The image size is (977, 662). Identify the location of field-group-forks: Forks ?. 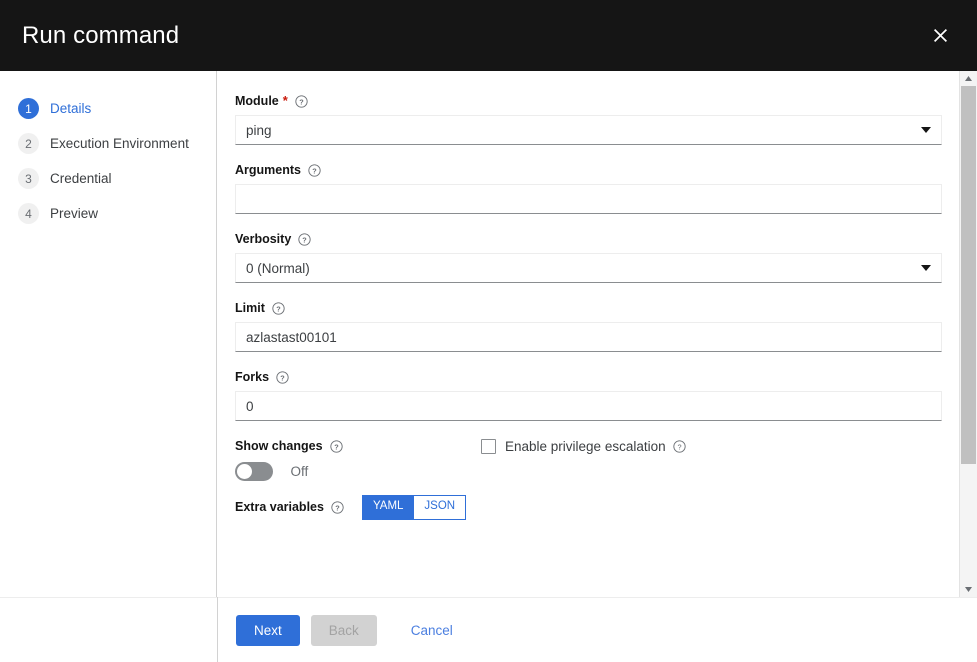
(588, 395).